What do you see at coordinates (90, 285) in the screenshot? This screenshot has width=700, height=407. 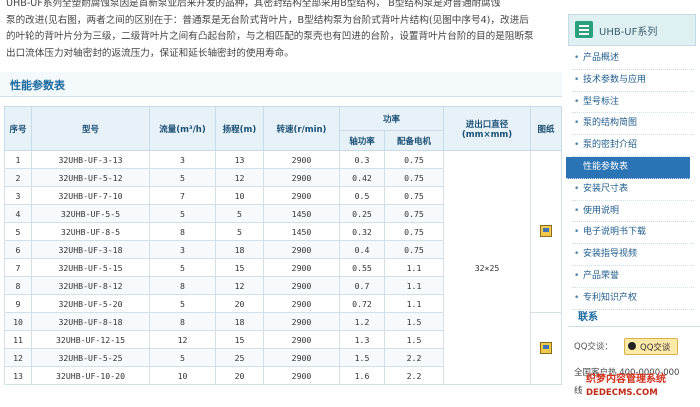 I see `cell-model: 32UHB-UF-8-12` at bounding box center [90, 285].